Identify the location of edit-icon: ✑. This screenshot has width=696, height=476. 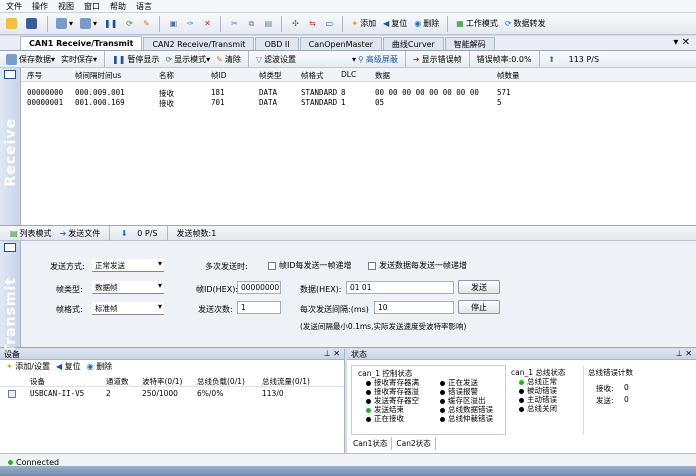
(190, 24).